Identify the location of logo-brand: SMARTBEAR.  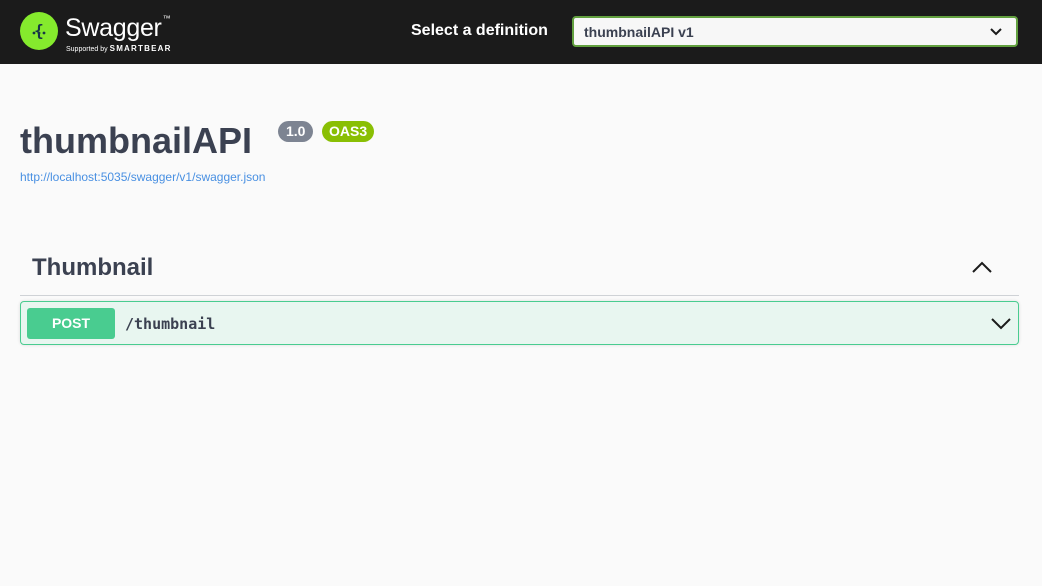
(140, 48).